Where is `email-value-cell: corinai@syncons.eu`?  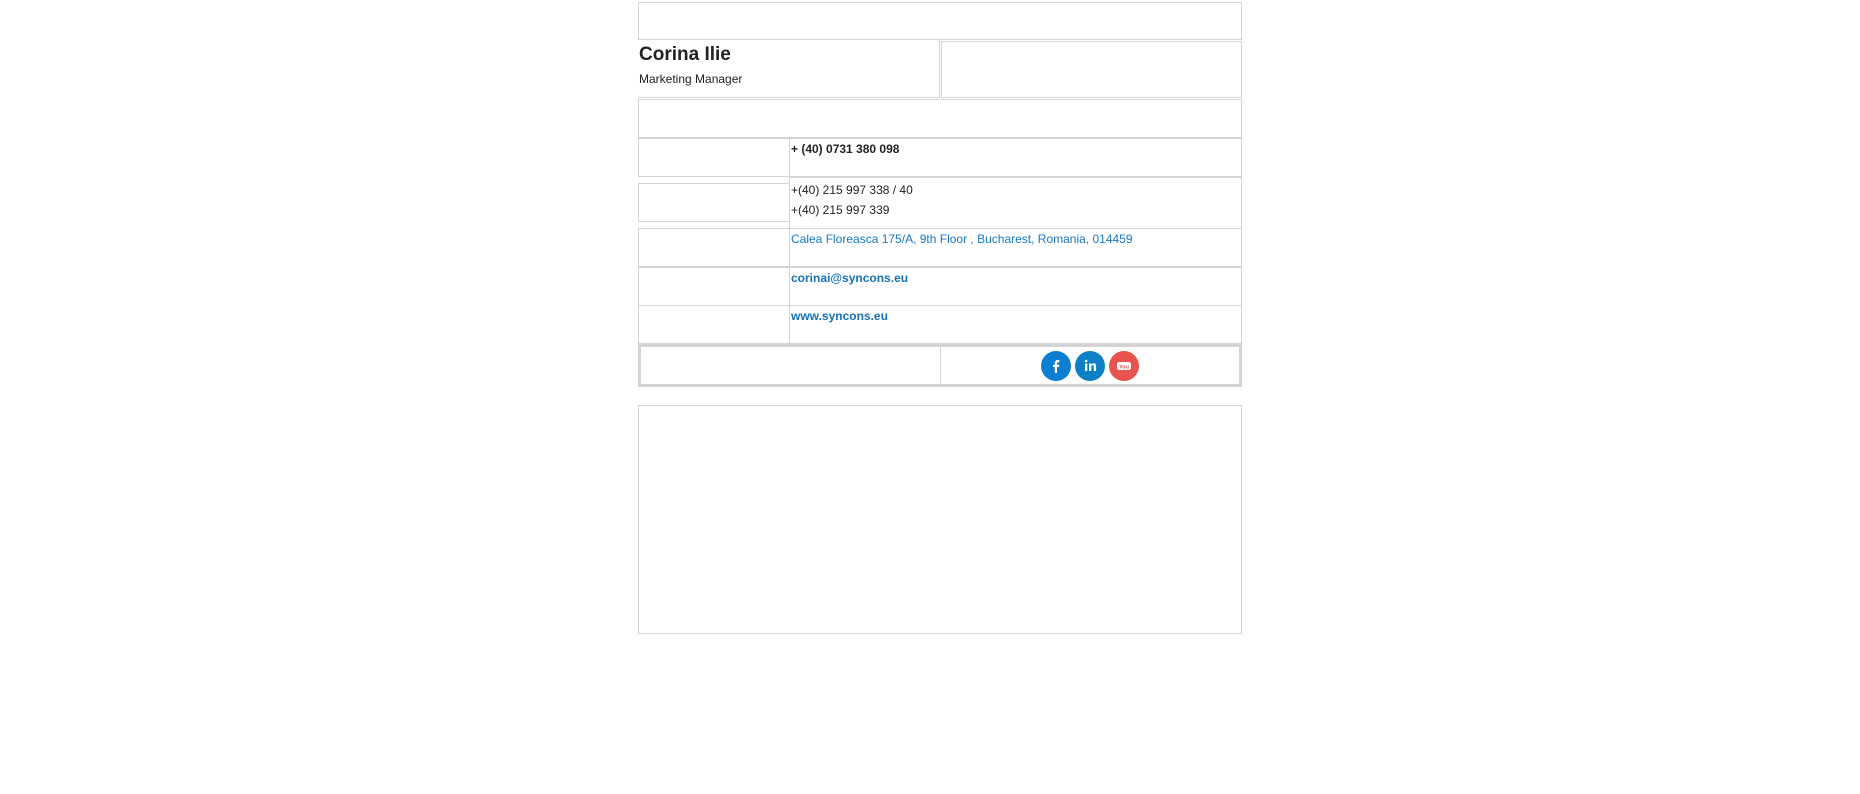 email-value-cell: corinai@syncons.eu is located at coordinates (1015, 286).